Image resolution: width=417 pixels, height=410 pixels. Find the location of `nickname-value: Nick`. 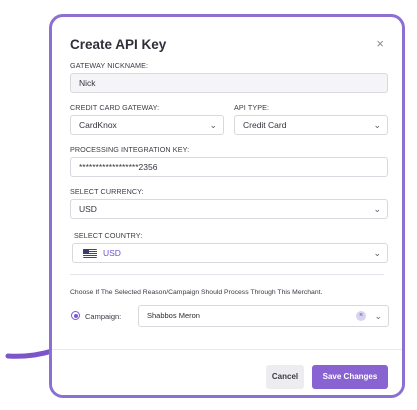

nickname-value: Nick is located at coordinates (87, 83).